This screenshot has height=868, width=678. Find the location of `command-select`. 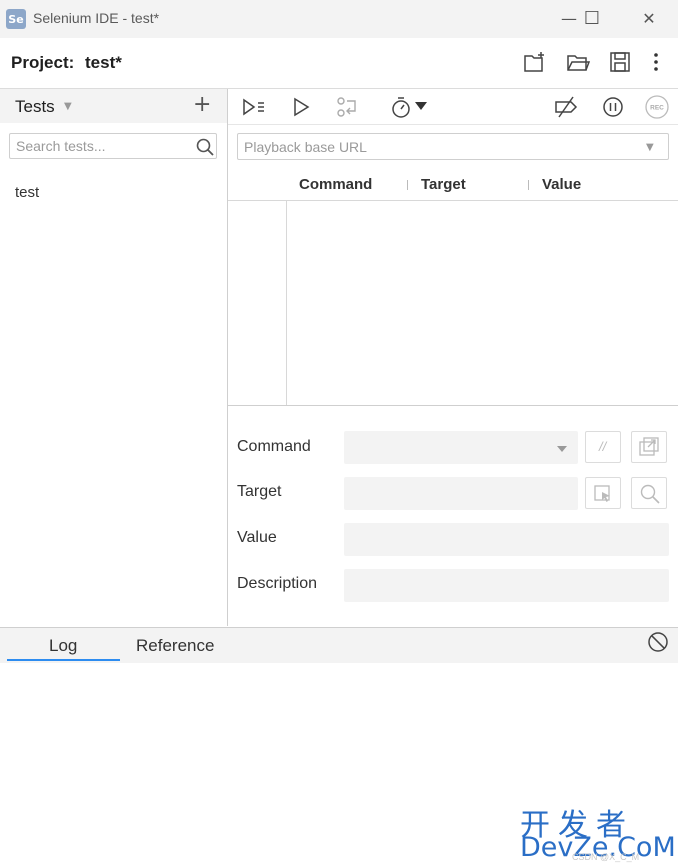

command-select is located at coordinates (461, 447).